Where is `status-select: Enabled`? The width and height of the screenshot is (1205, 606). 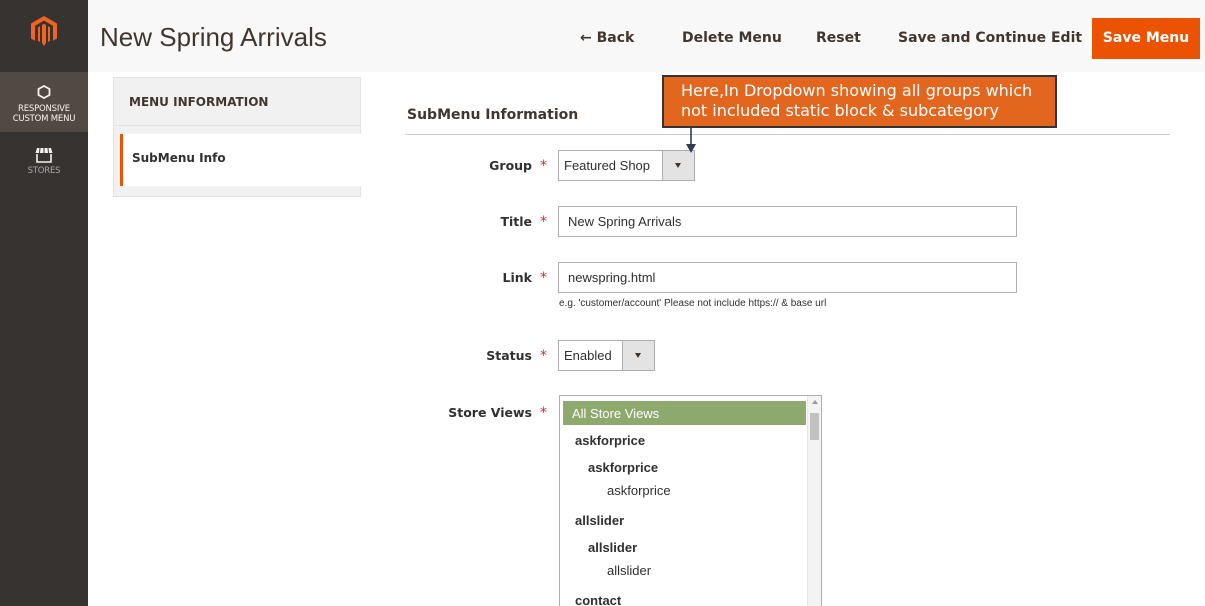
status-select: Enabled is located at coordinates (606, 355).